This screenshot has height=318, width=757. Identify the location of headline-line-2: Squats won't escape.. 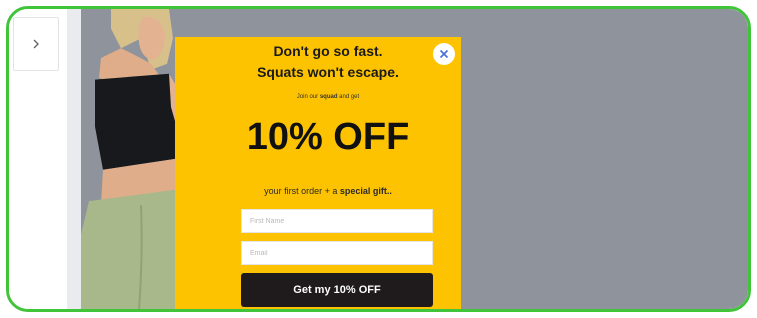
(328, 72).